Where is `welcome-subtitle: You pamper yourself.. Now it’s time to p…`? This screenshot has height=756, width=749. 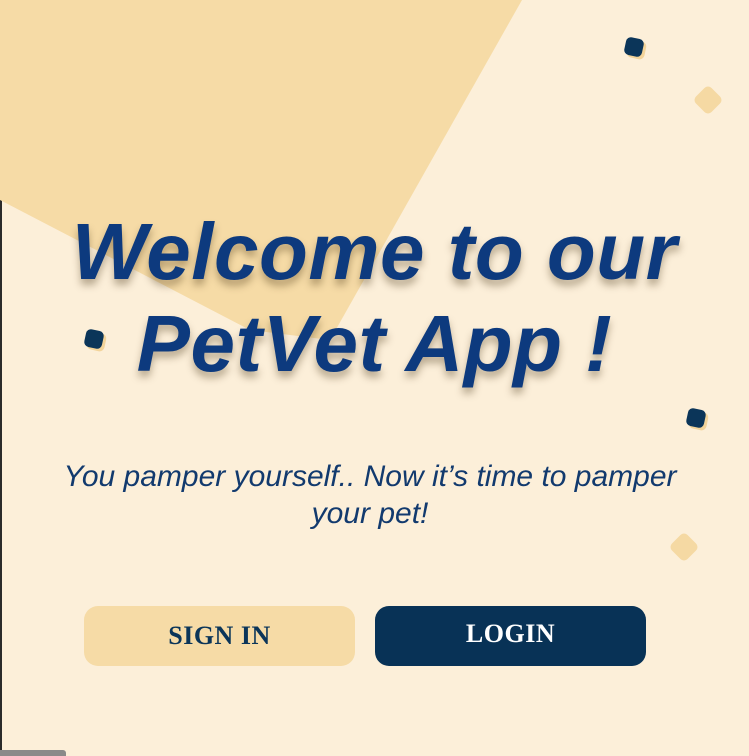
welcome-subtitle: You pamper yourself.. Now it’s time to p… is located at coordinates (370, 495).